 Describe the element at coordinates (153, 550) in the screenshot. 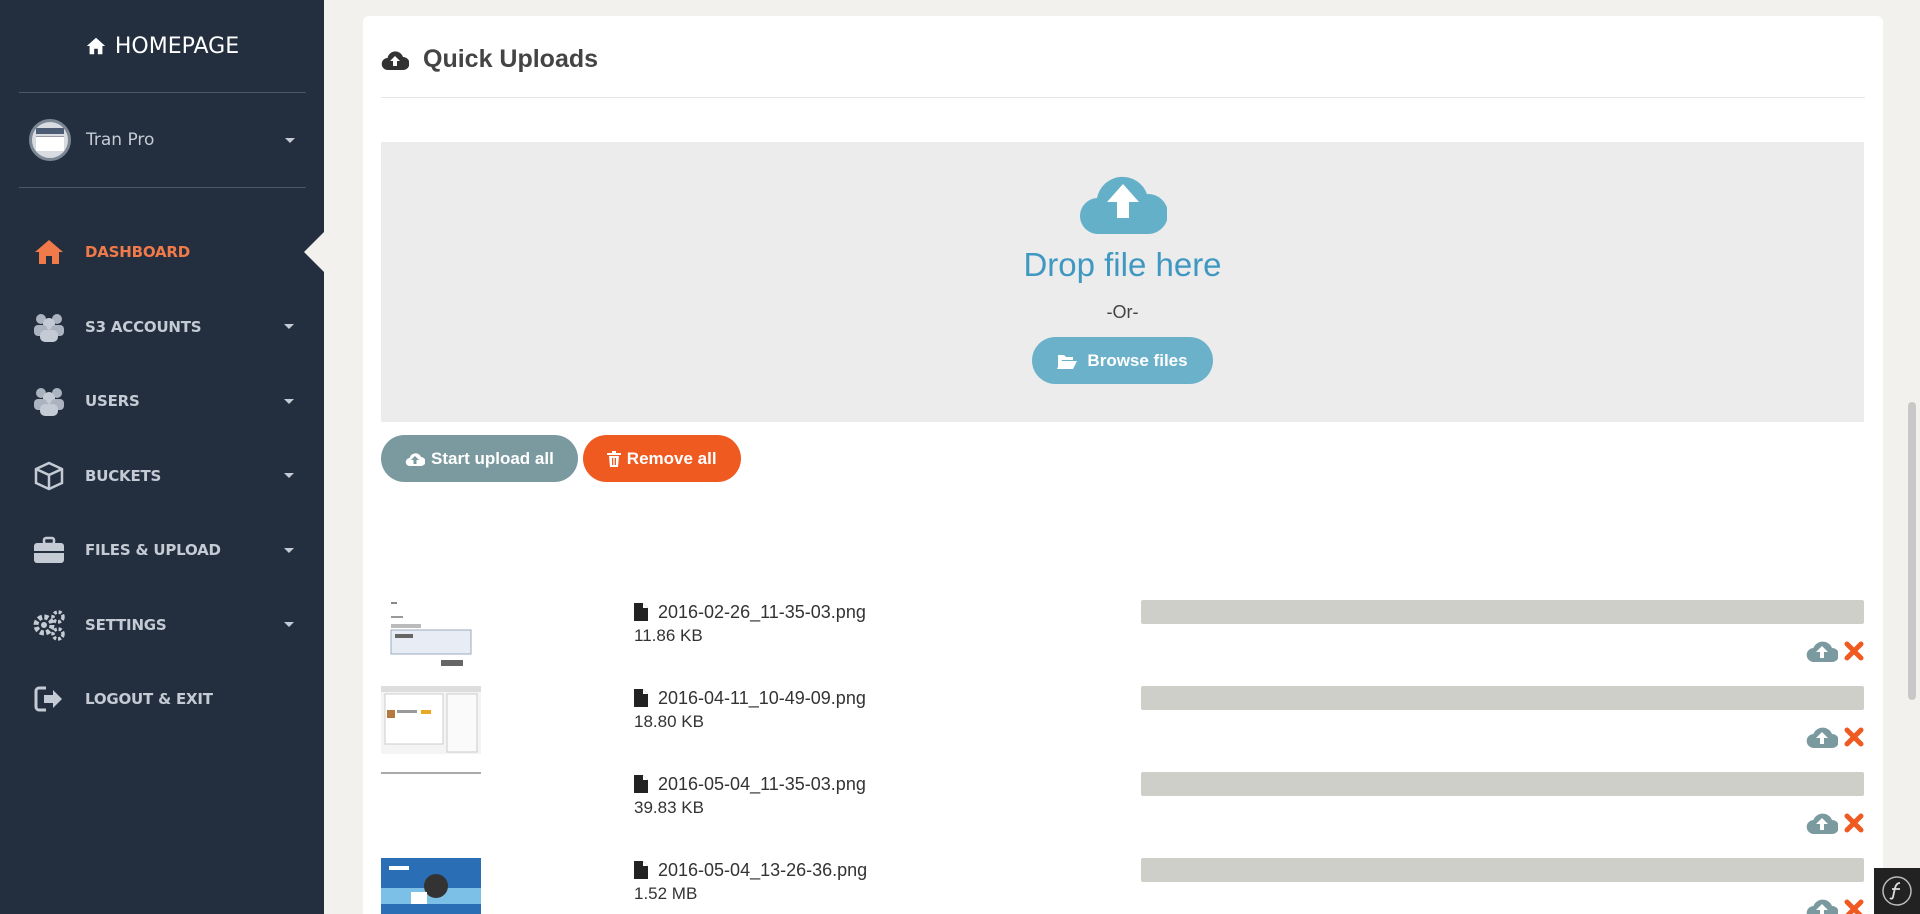

I see `sidebar-item-label: FILES & UPLOAD` at that location.